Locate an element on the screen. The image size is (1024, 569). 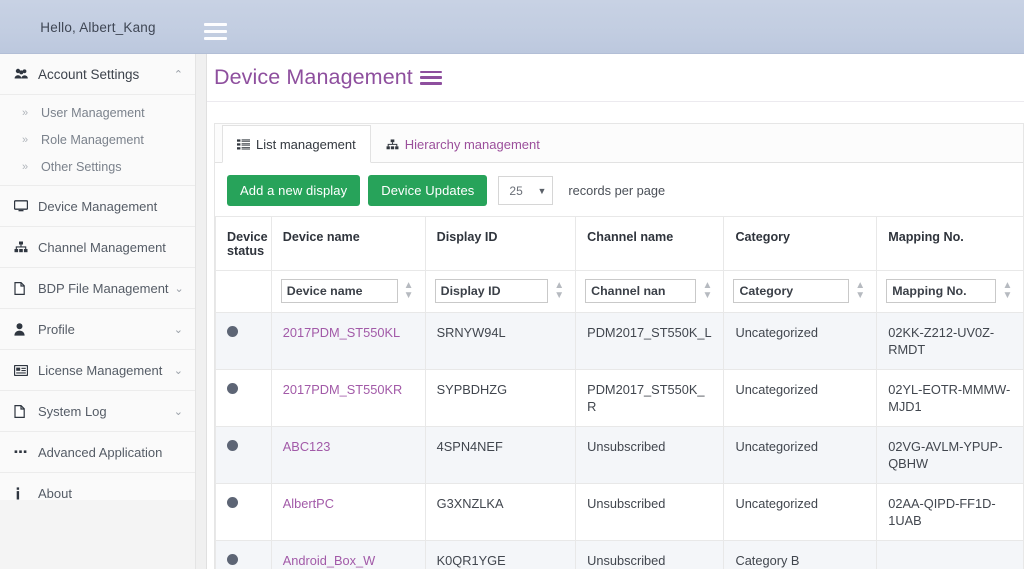
sort-toggle-mapping-no: ▲ ▼ is located at coordinates (1007, 291).